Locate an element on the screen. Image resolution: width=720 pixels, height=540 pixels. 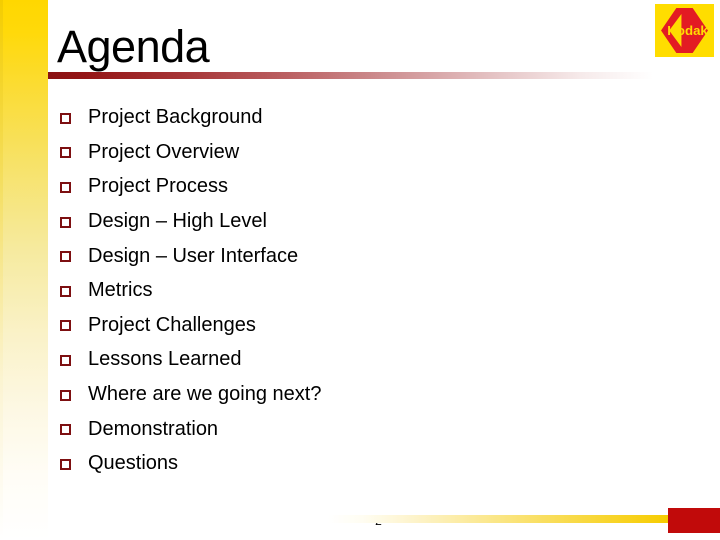
footer-gradient-bar is located at coordinates (498, 519).